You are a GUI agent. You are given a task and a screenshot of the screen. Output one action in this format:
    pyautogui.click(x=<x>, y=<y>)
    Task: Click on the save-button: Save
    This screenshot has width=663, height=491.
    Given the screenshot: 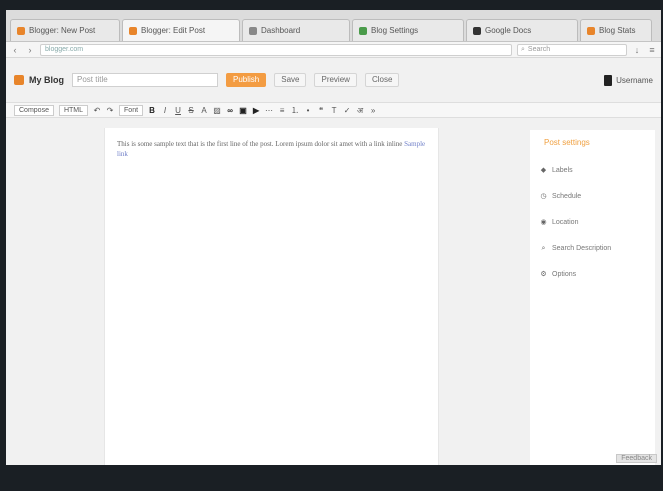 What is the action you would take?
    pyautogui.click(x=290, y=80)
    